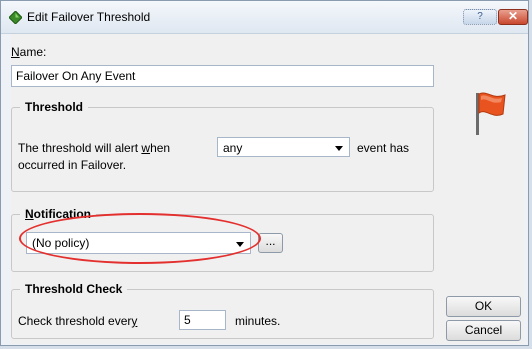 This screenshot has height=349, width=532. Describe the element at coordinates (15, 17) in the screenshot. I see `green-gem-icon` at that location.